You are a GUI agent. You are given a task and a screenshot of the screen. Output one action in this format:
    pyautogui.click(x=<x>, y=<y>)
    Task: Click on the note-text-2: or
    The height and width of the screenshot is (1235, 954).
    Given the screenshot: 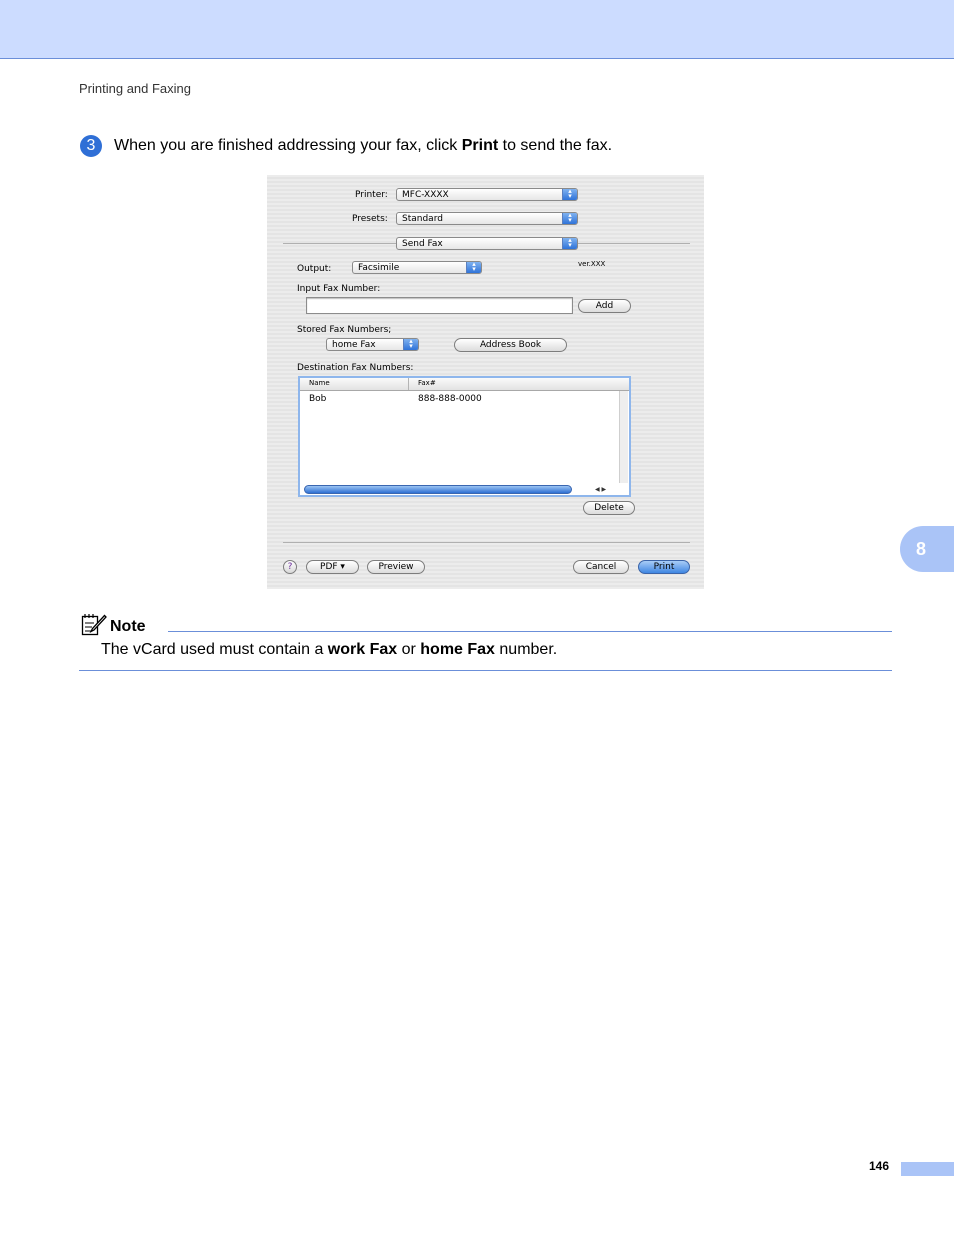 What is the action you would take?
    pyautogui.click(x=409, y=649)
    